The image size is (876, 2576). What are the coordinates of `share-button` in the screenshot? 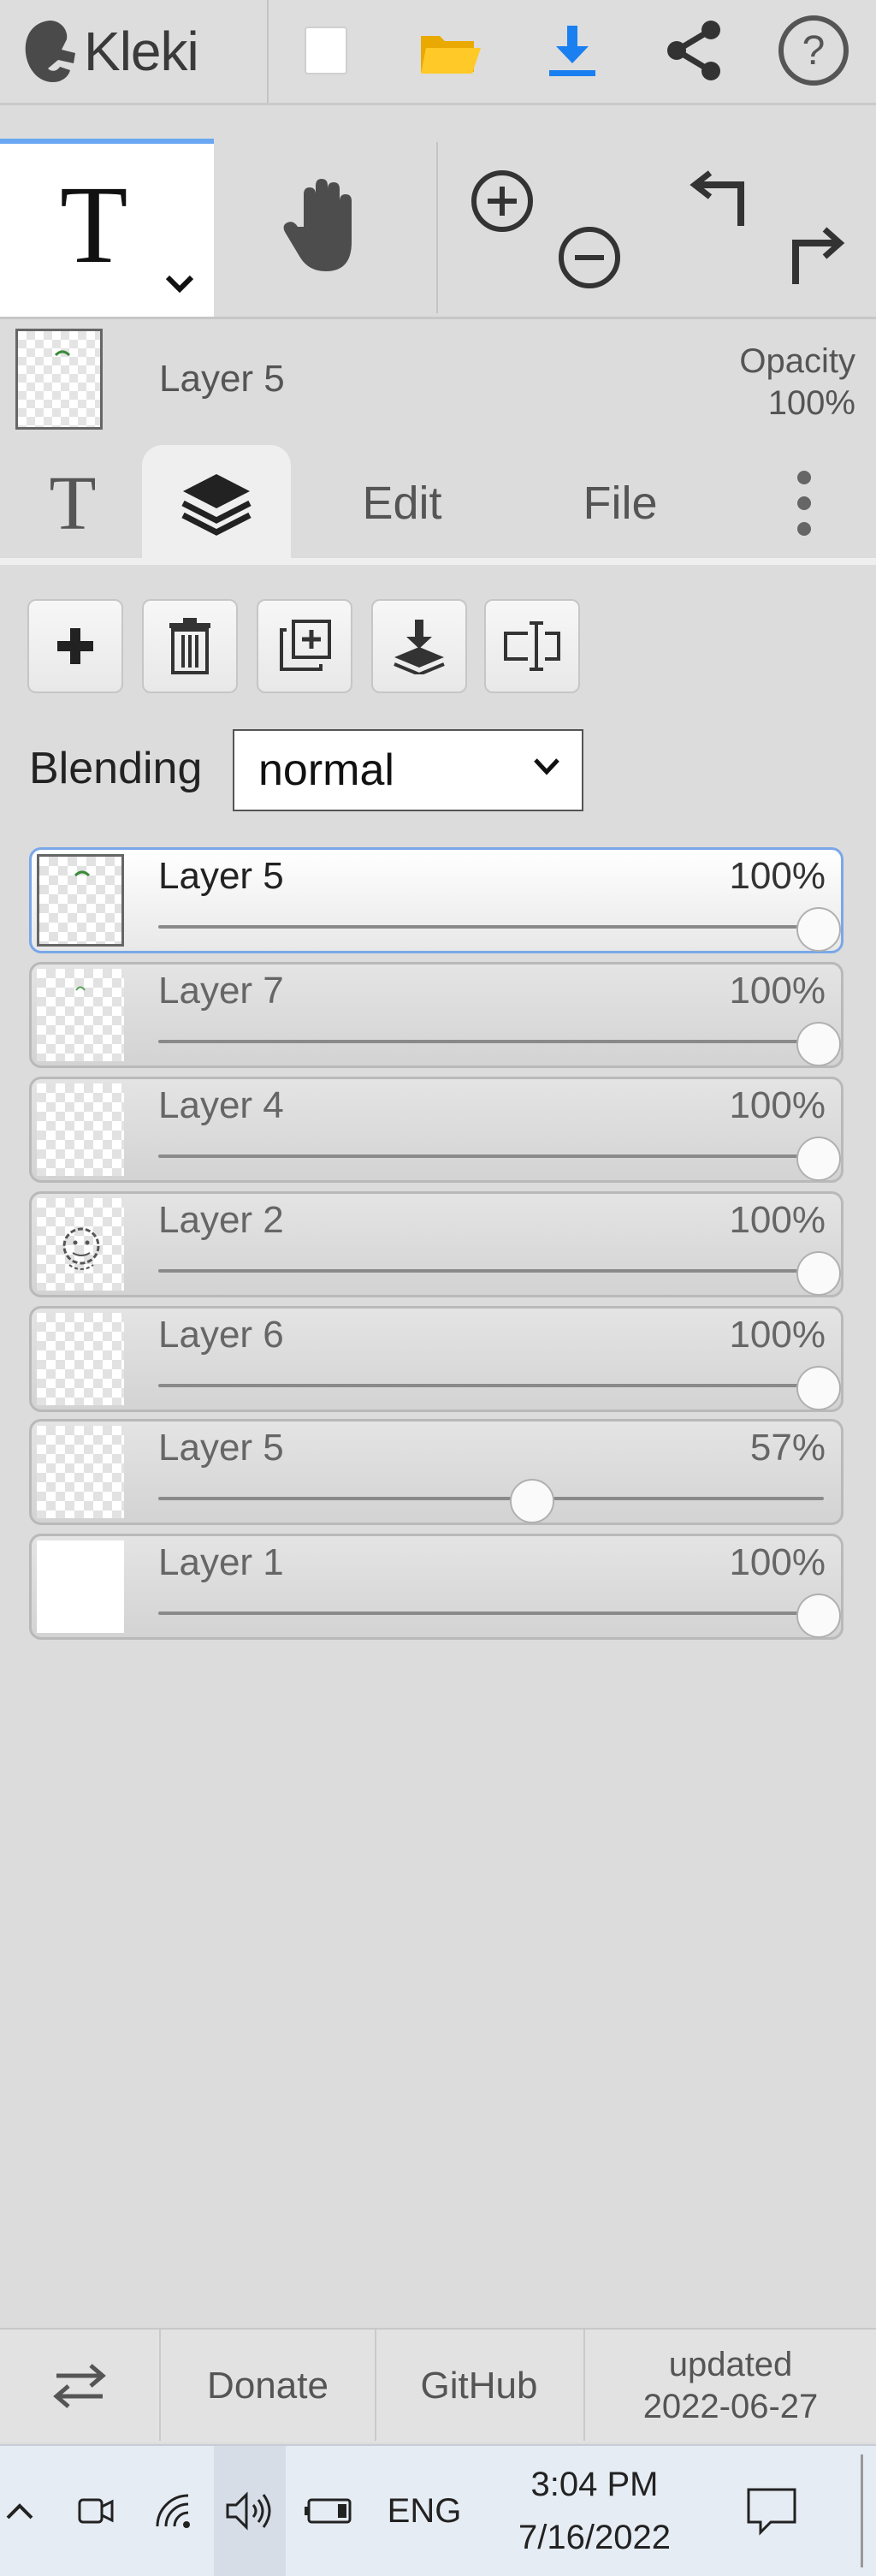 It's located at (693, 50).